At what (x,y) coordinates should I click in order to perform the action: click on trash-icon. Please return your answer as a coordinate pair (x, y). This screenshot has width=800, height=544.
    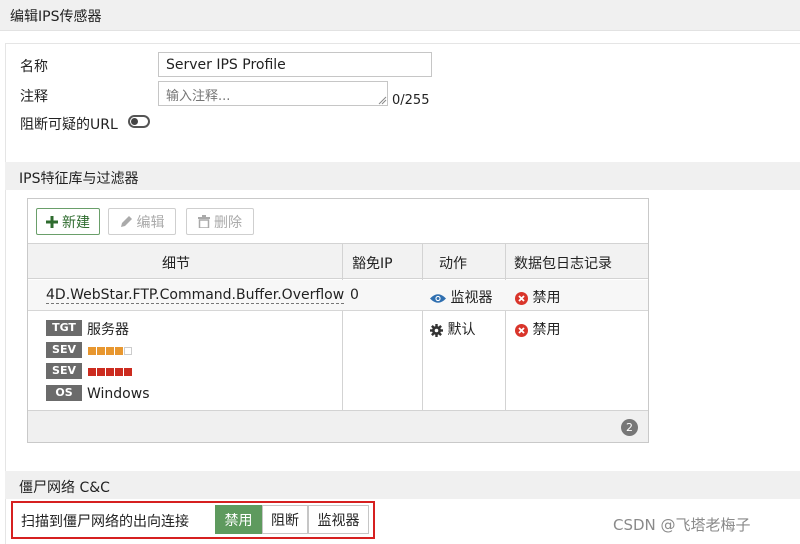
    Looking at the image, I should click on (204, 221).